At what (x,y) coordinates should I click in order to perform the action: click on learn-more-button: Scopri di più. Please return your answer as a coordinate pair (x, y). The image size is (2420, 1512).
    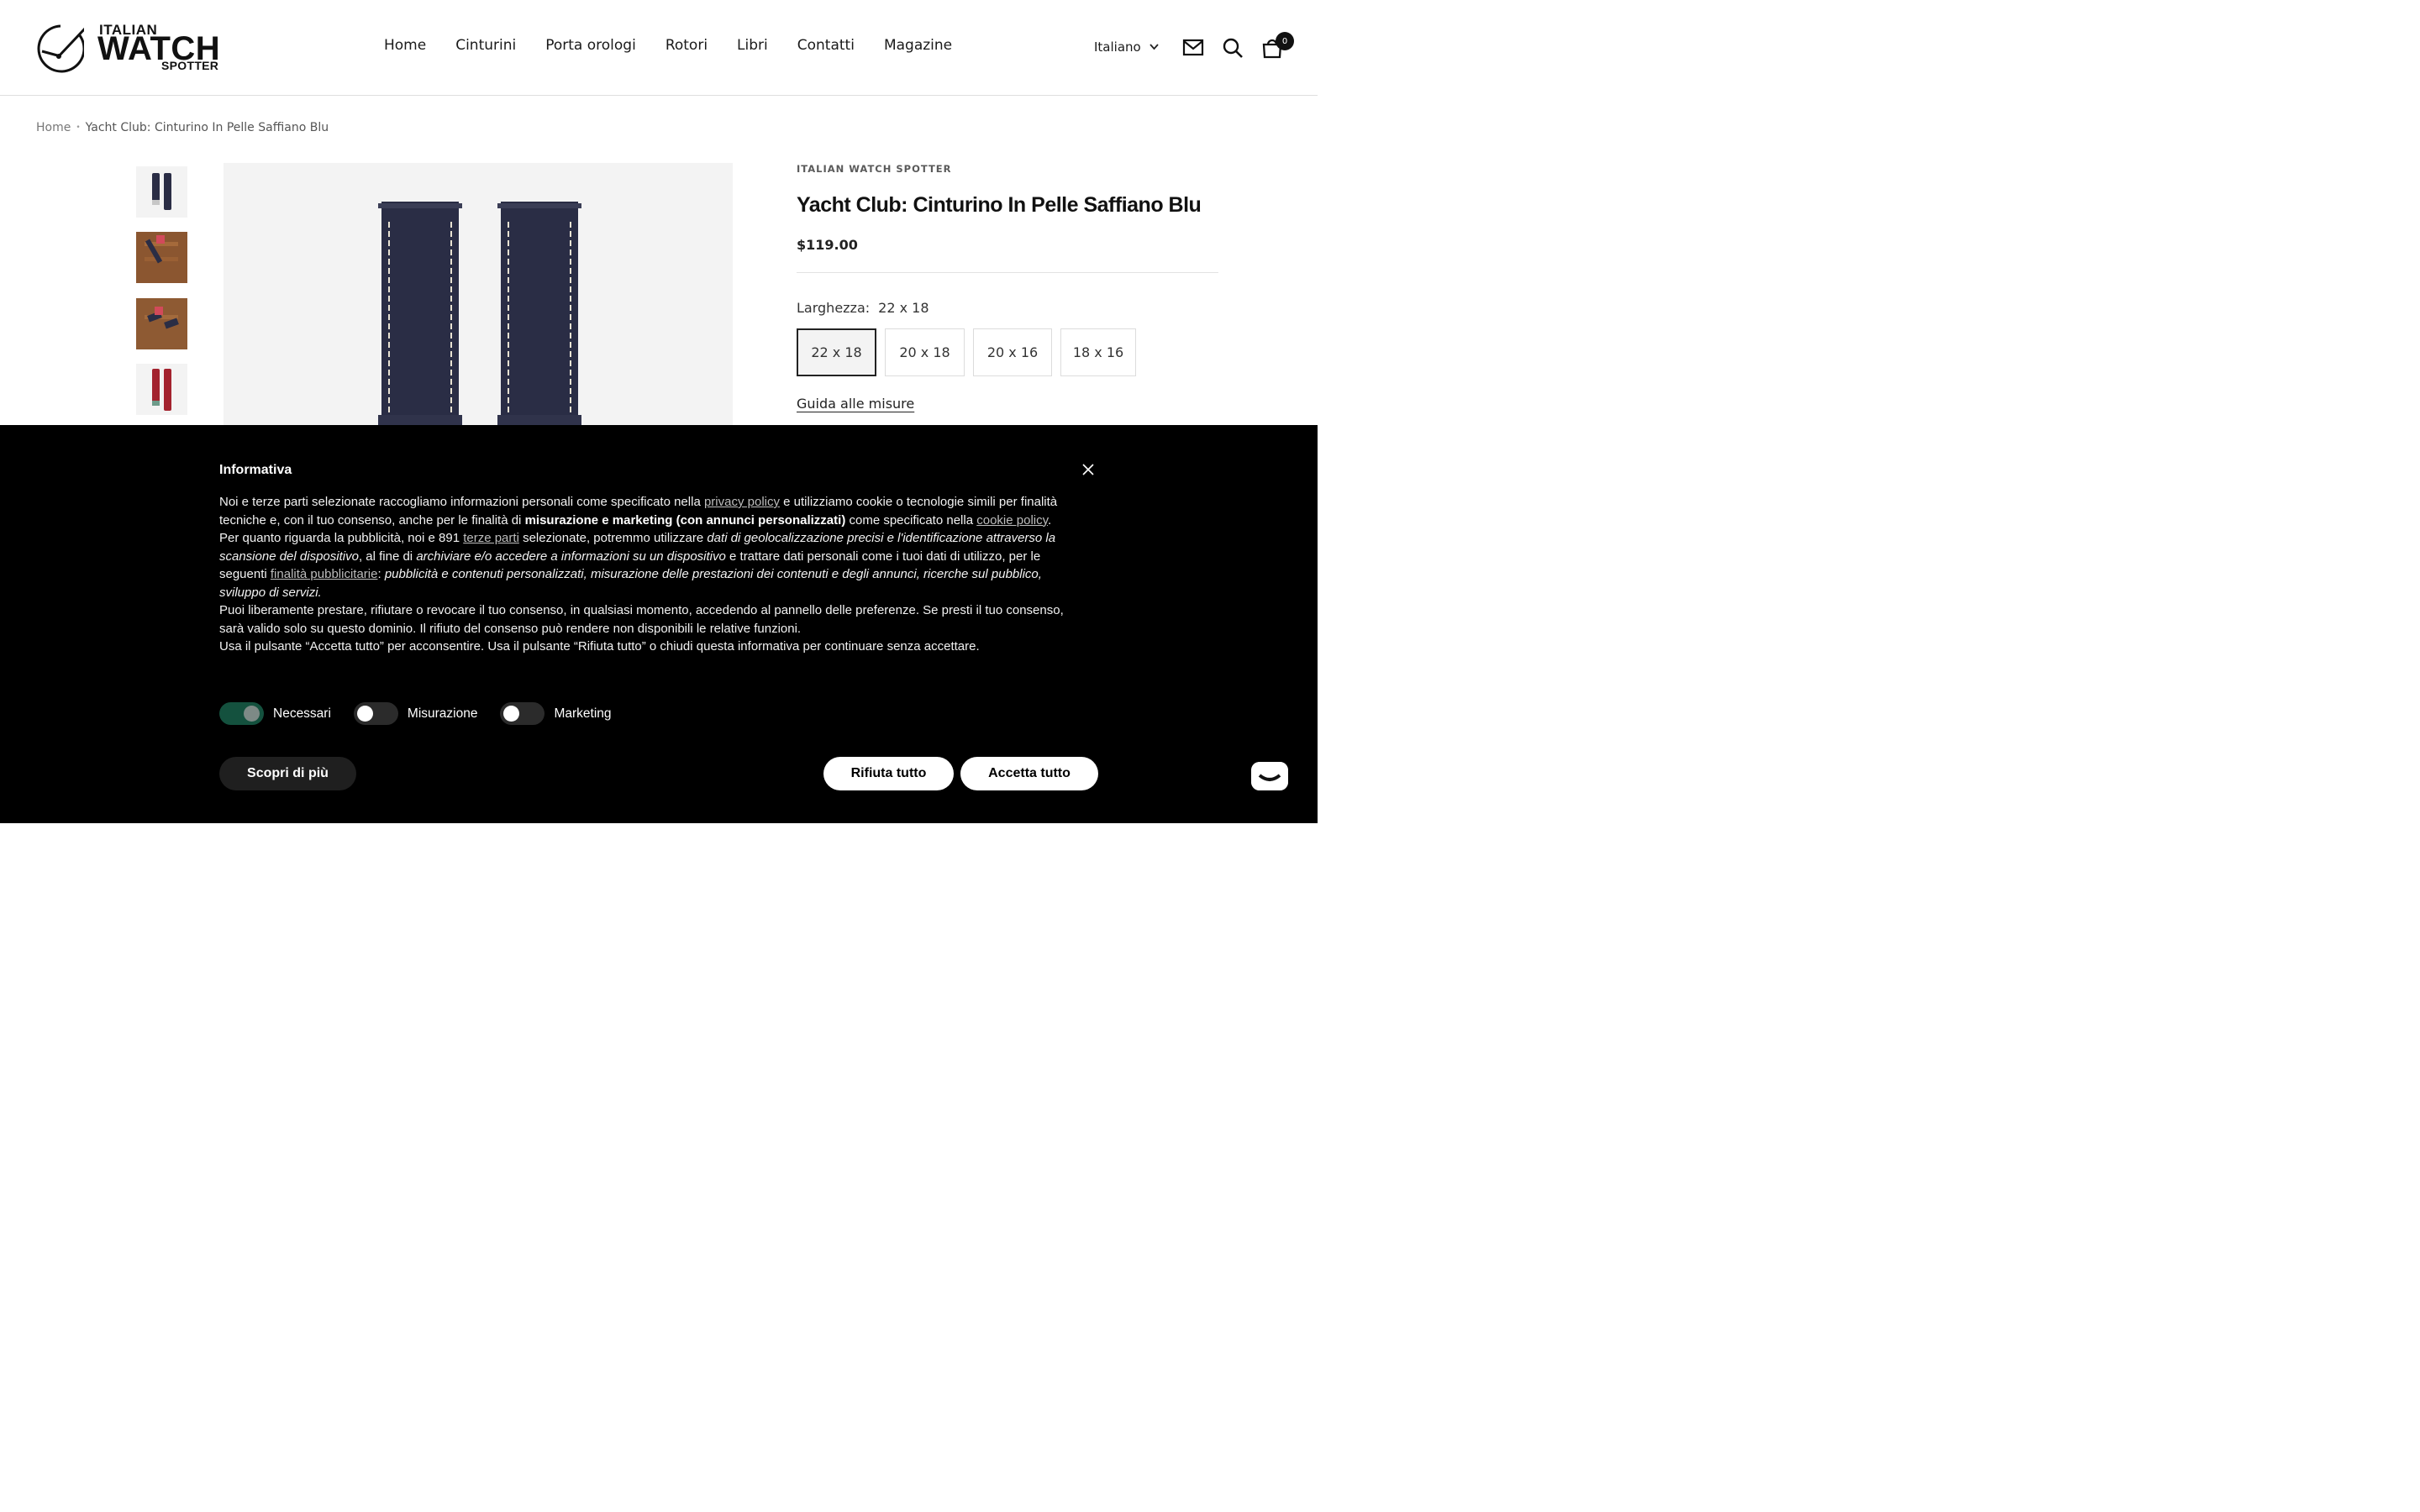
    Looking at the image, I should click on (287, 773).